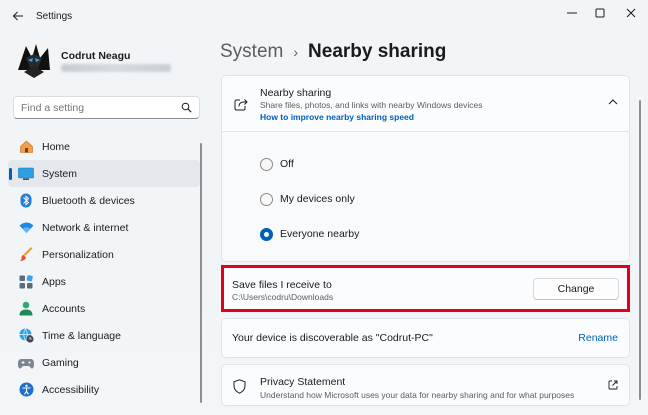 Image resolution: width=648 pixels, height=415 pixels. Describe the element at coordinates (640, 250) in the screenshot. I see `main-scrollbar` at that location.